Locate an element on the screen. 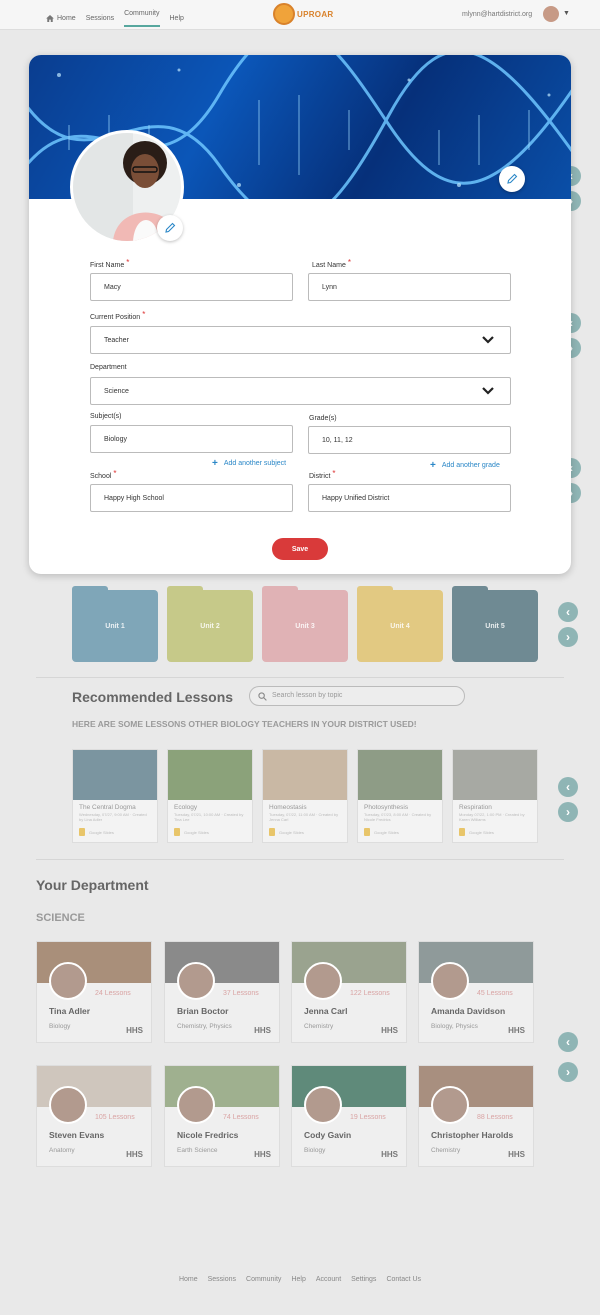 The height and width of the screenshot is (1315, 600). edit-photo-button is located at coordinates (170, 228).